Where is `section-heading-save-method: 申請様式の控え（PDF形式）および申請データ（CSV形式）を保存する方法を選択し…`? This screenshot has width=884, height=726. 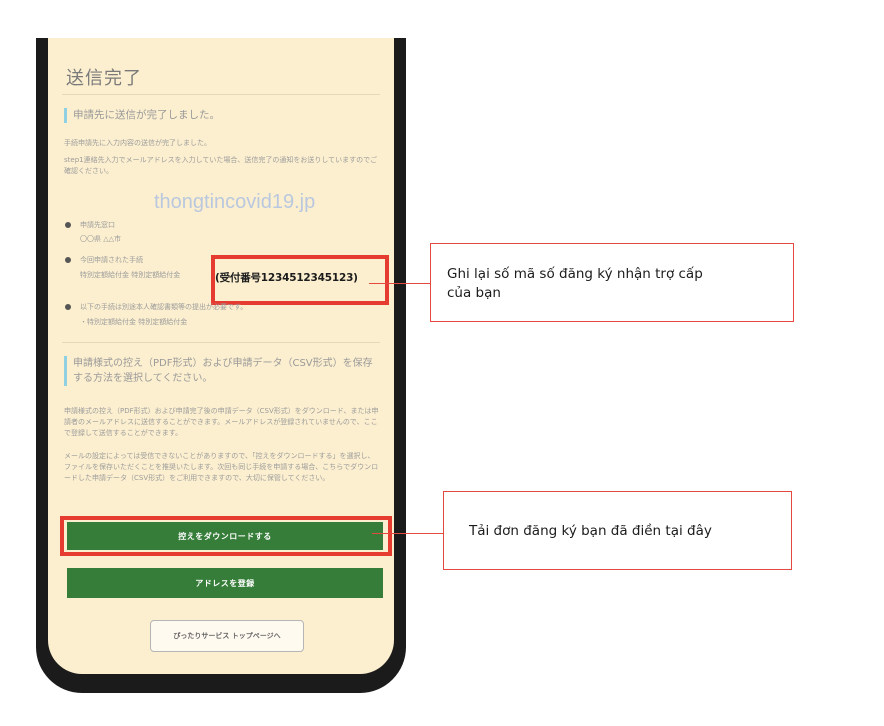
section-heading-save-method: 申請様式の控え（PDF形式）および申請データ（CSV形式）を保存する方法を選択し… is located at coordinates (220, 371).